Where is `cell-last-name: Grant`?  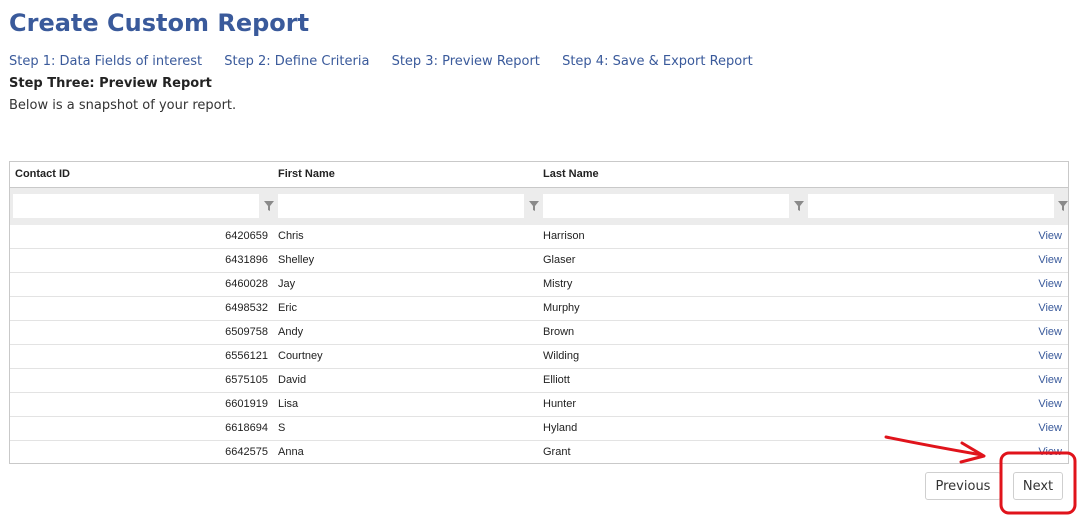
cell-last-name: Grant is located at coordinates (557, 452).